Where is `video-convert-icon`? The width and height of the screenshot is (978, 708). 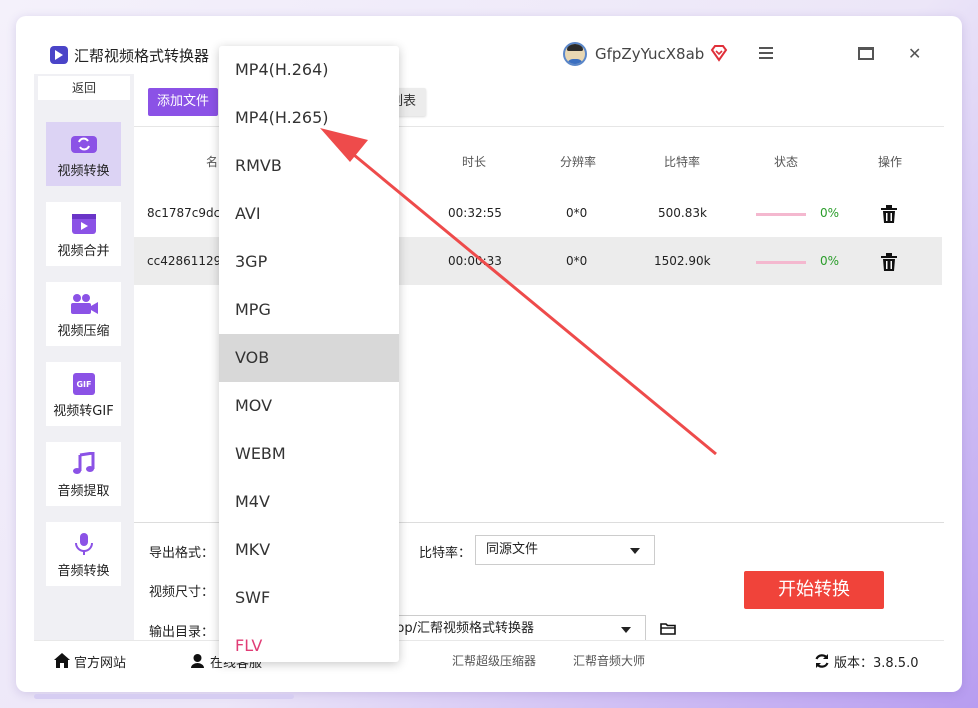
video-convert-icon is located at coordinates (83, 144).